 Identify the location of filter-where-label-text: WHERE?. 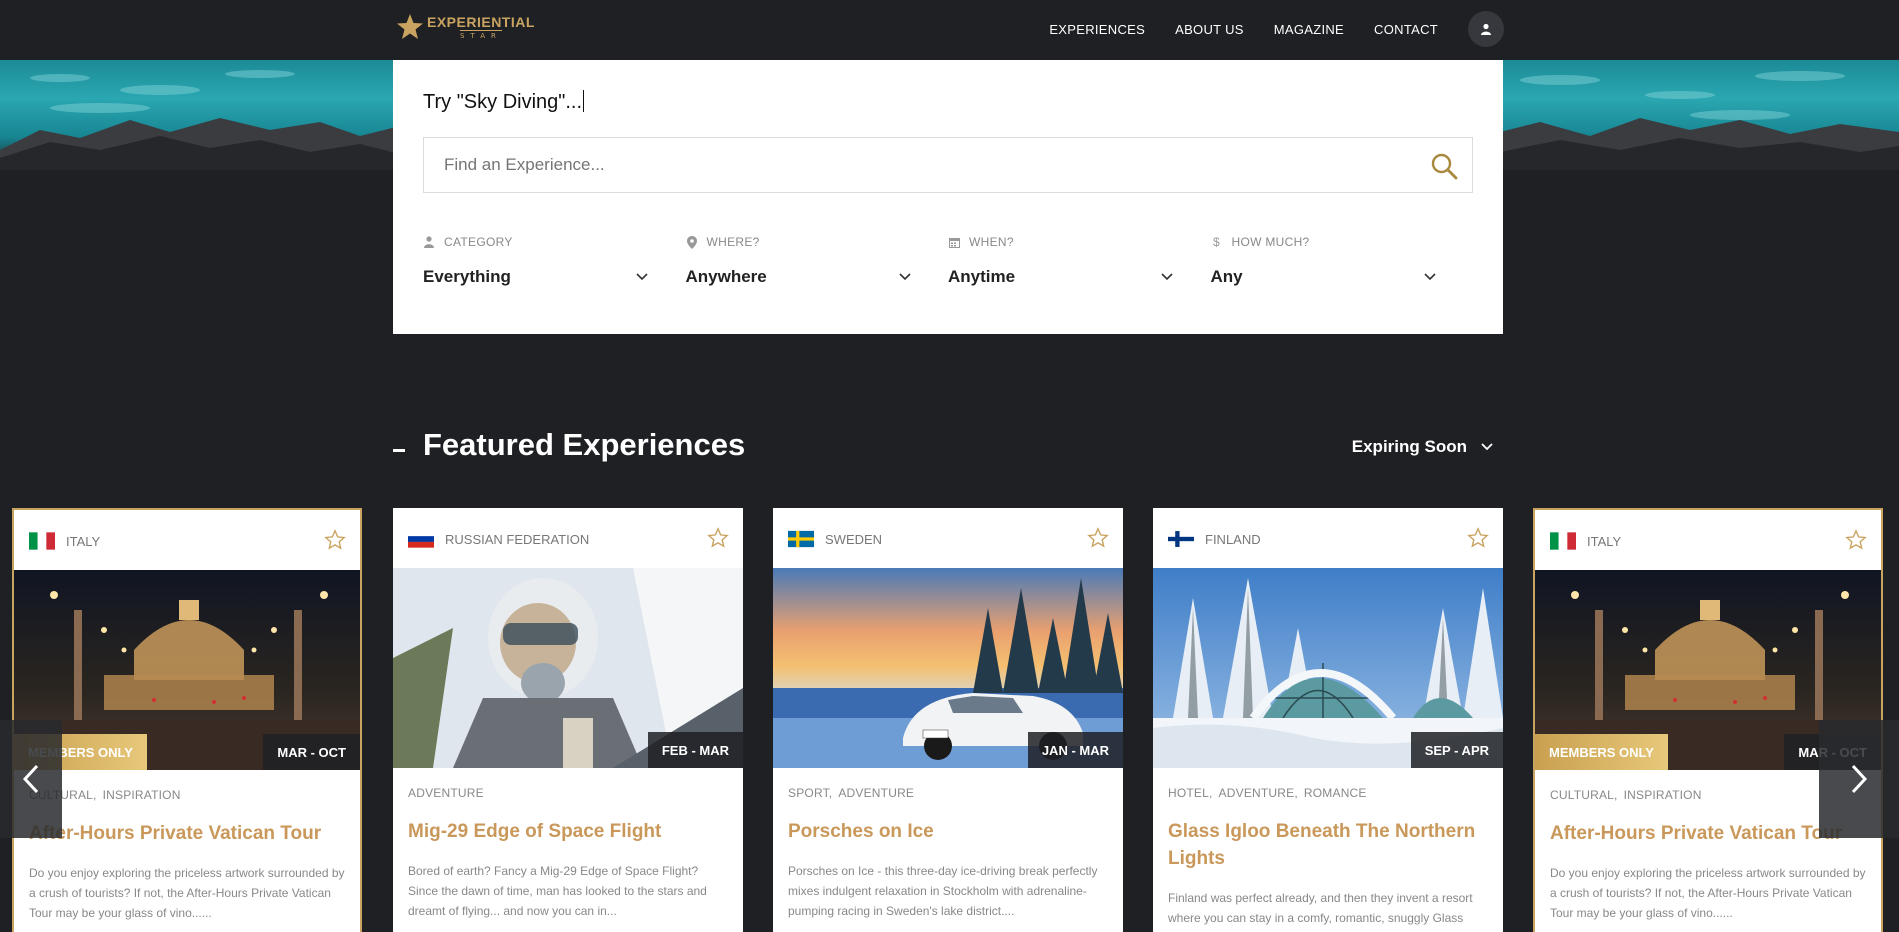
(733, 242).